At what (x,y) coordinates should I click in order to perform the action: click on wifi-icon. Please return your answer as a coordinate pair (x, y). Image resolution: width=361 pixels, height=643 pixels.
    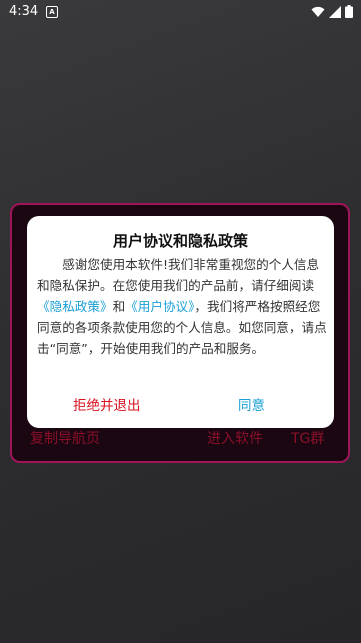
    Looking at the image, I should click on (318, 11).